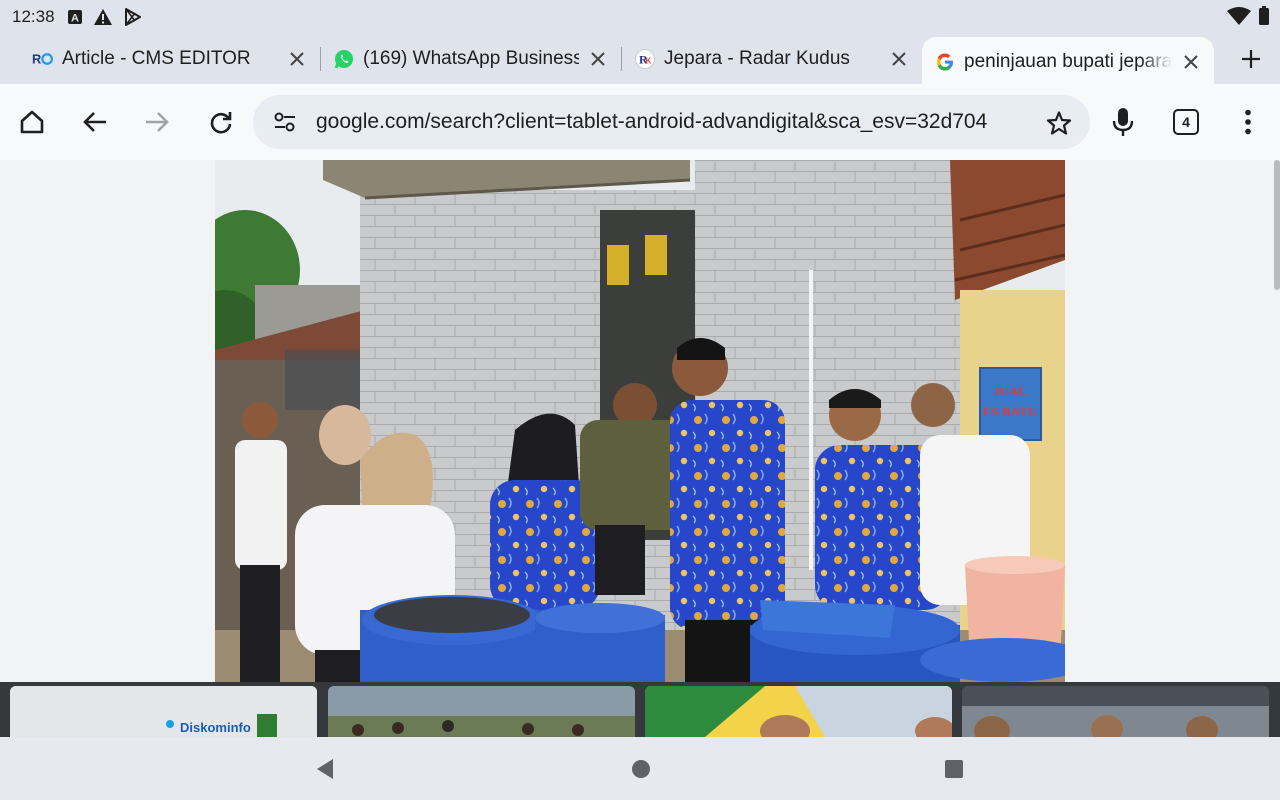  Describe the element at coordinates (285, 124) in the screenshot. I see `site-settings-icon` at that location.